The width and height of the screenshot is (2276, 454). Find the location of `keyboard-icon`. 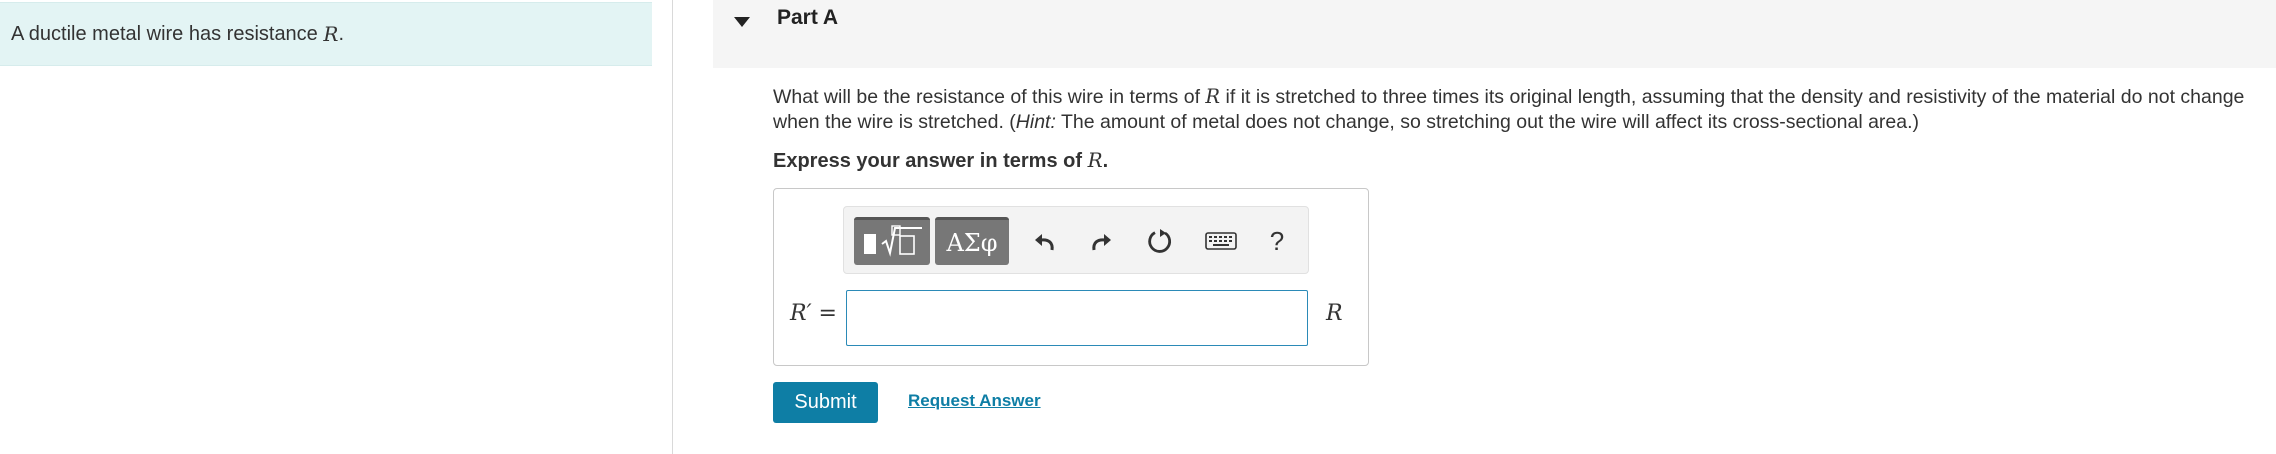

keyboard-icon is located at coordinates (1221, 241).